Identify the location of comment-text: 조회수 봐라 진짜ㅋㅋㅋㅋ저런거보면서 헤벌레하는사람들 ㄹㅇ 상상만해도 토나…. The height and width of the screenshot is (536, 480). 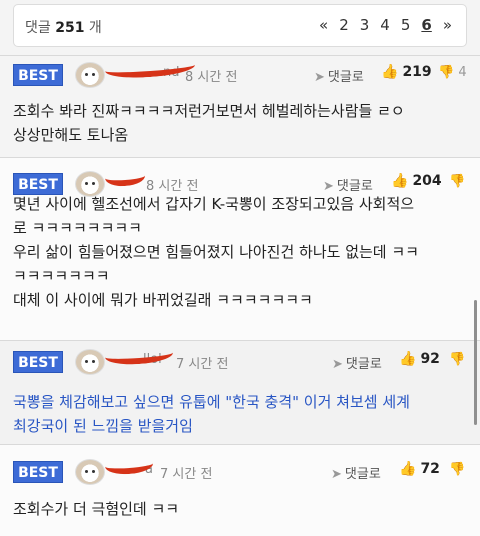
(242, 123).